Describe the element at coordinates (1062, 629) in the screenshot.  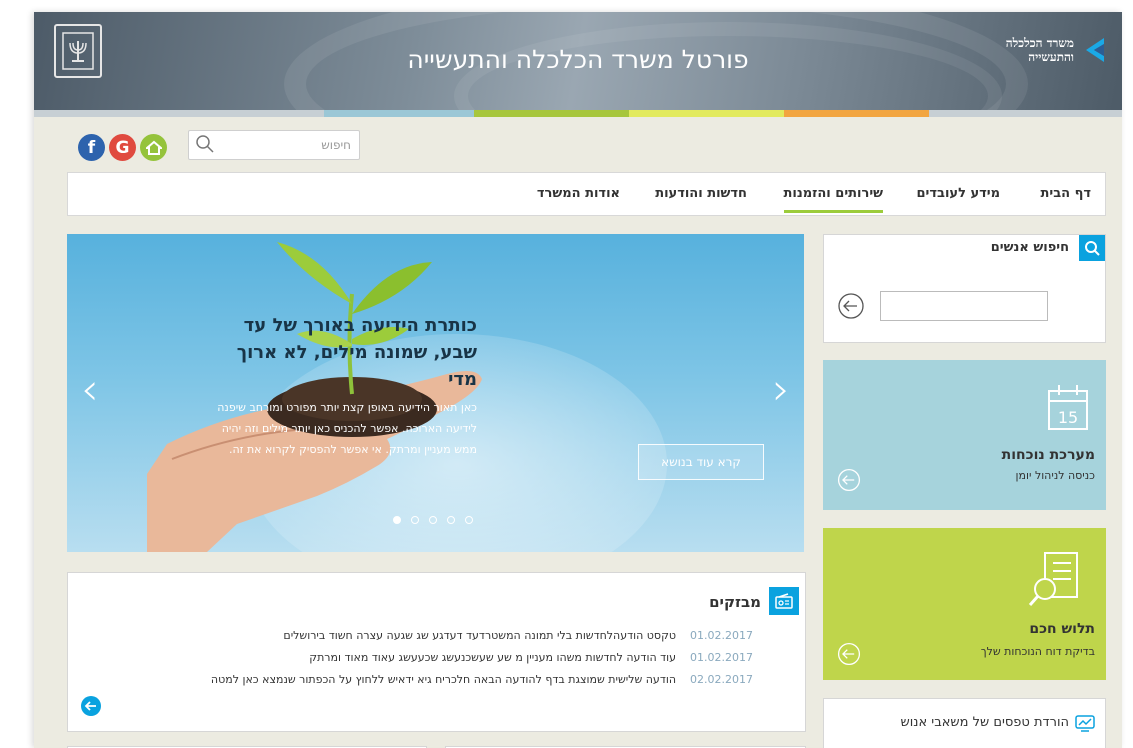
I see `payslip-title: תלוש חכם` at that location.